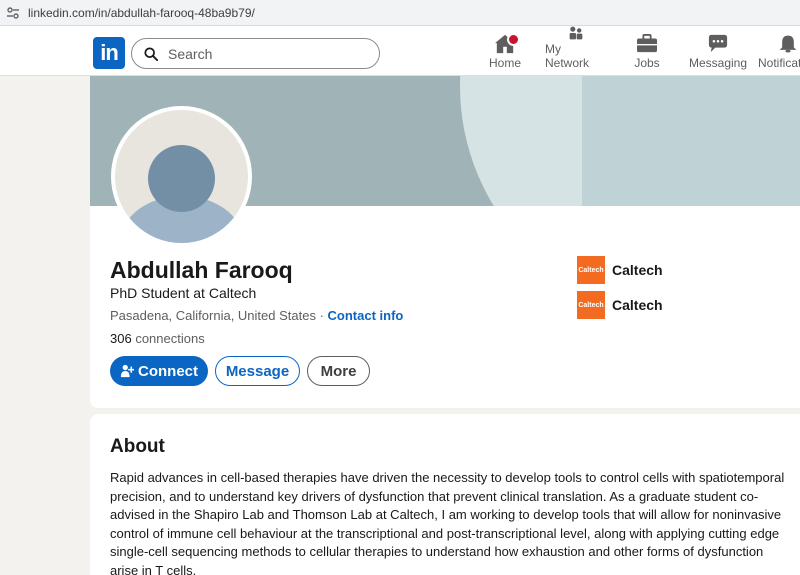 This screenshot has height=575, width=800. What do you see at coordinates (718, 43) in the screenshot?
I see `messaging-icon` at bounding box center [718, 43].